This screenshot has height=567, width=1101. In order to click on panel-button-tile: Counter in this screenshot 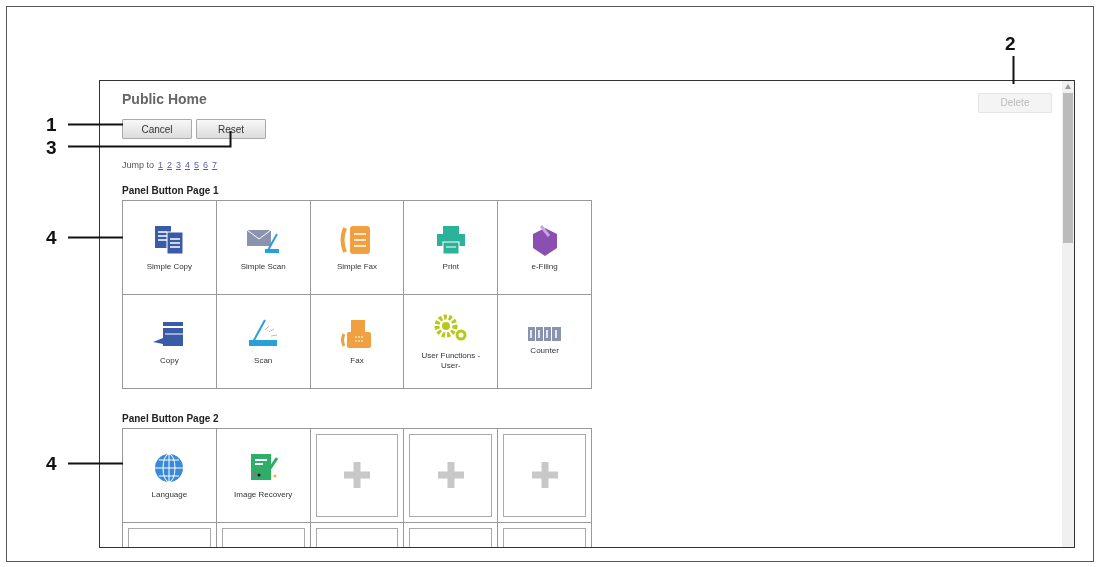, I will do `click(545, 341)`.